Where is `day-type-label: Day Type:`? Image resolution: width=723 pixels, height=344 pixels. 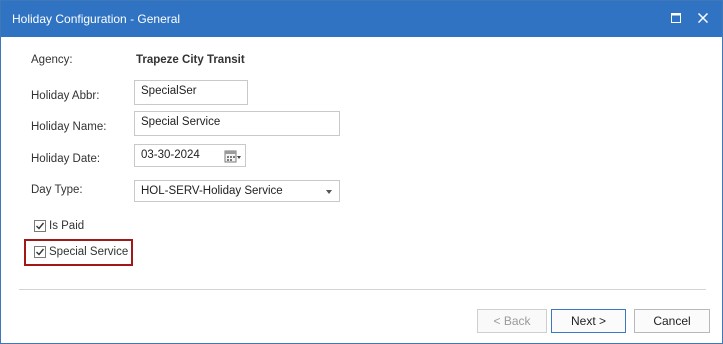 day-type-label: Day Type: is located at coordinates (57, 190).